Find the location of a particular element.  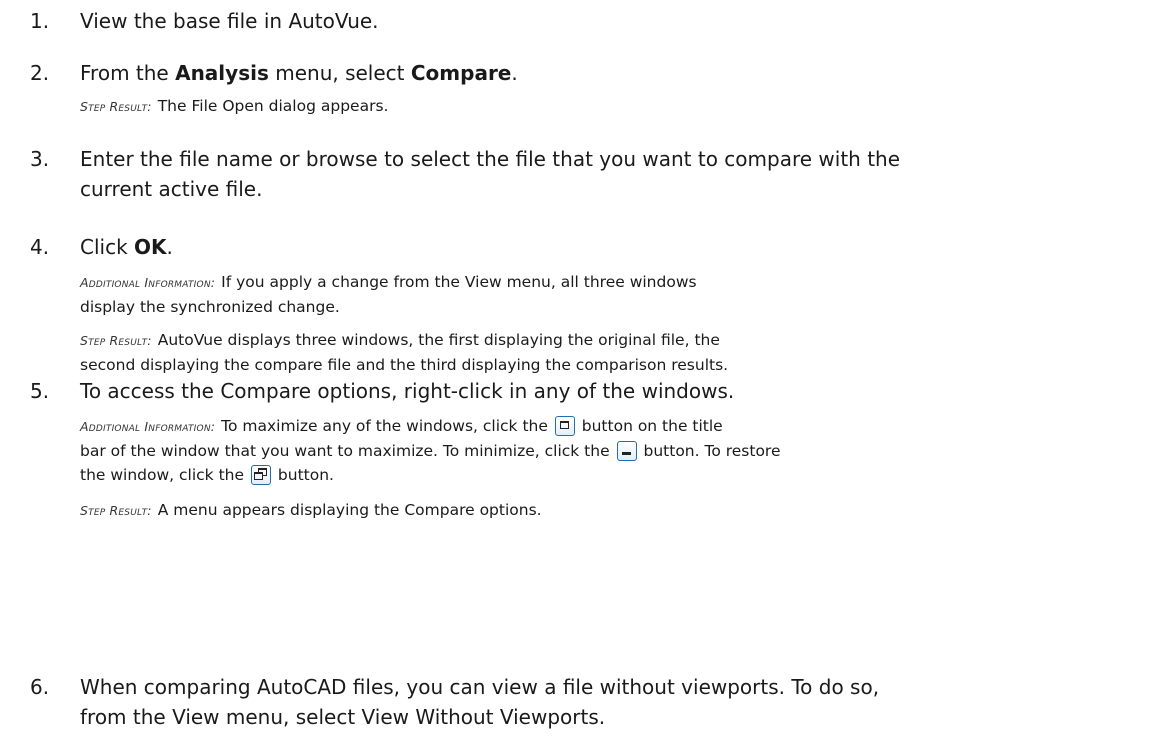

step-text-part: menu, select is located at coordinates (339, 73).